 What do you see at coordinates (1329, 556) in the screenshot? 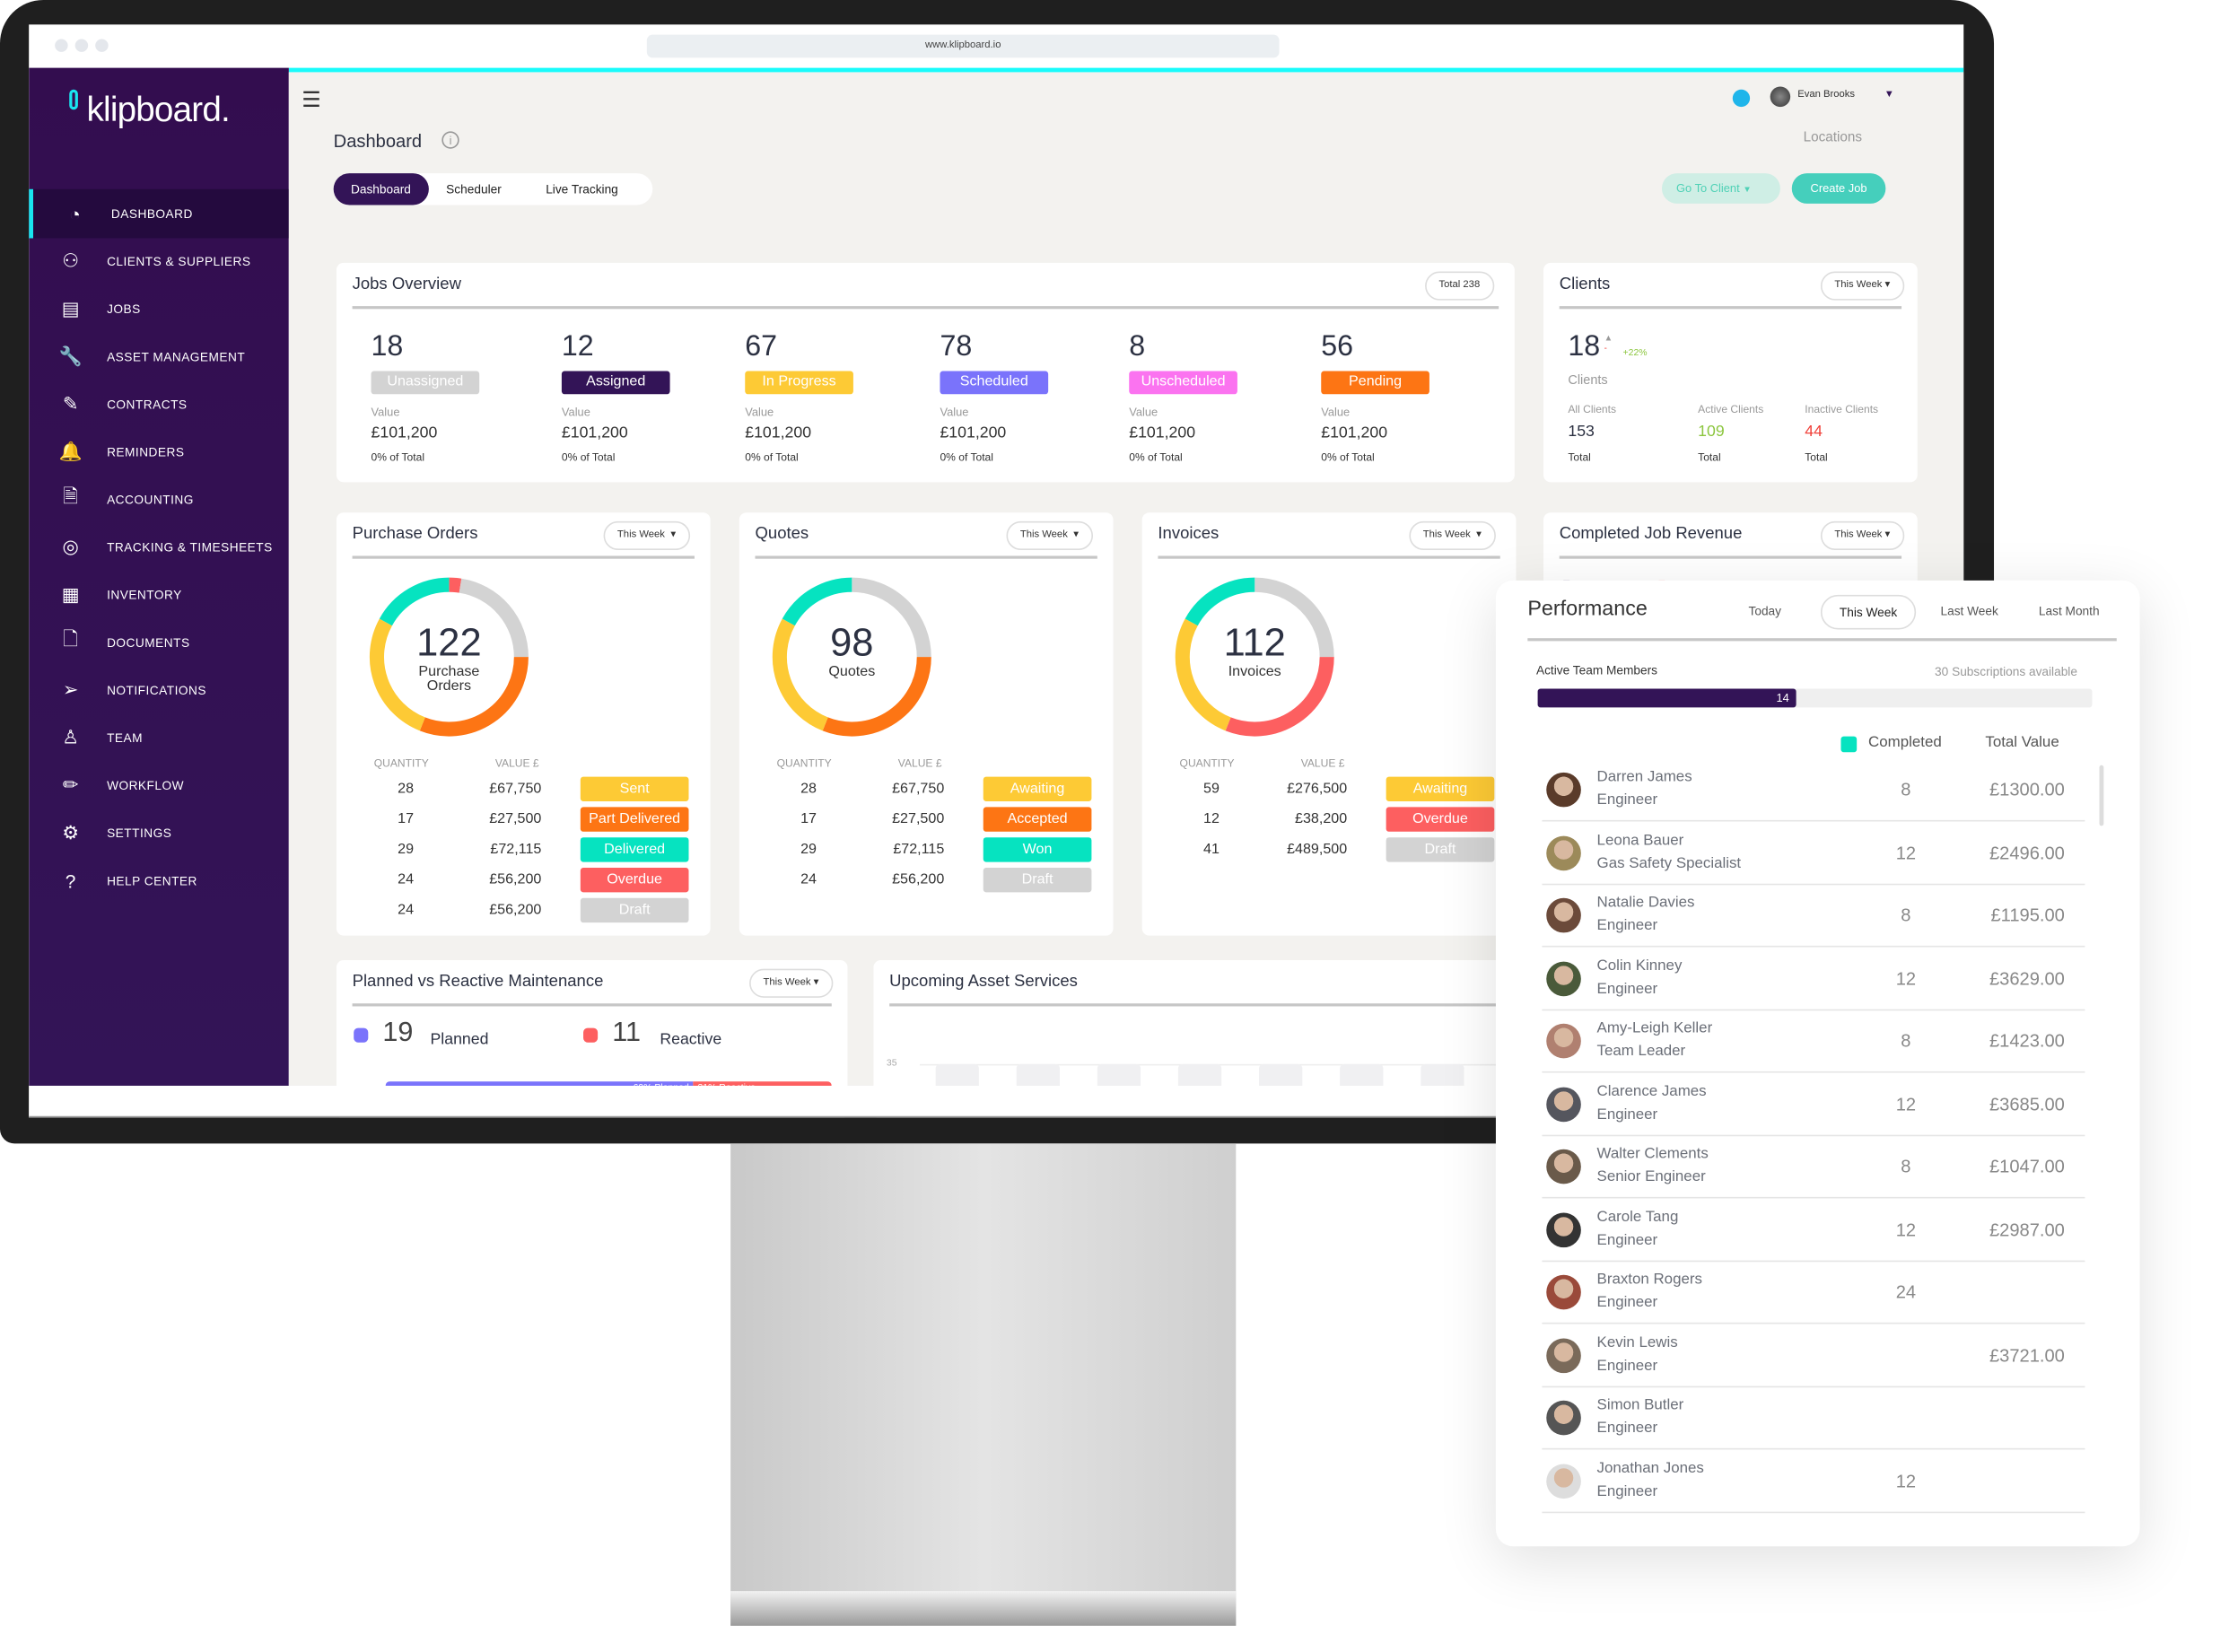
I see `divider` at bounding box center [1329, 556].